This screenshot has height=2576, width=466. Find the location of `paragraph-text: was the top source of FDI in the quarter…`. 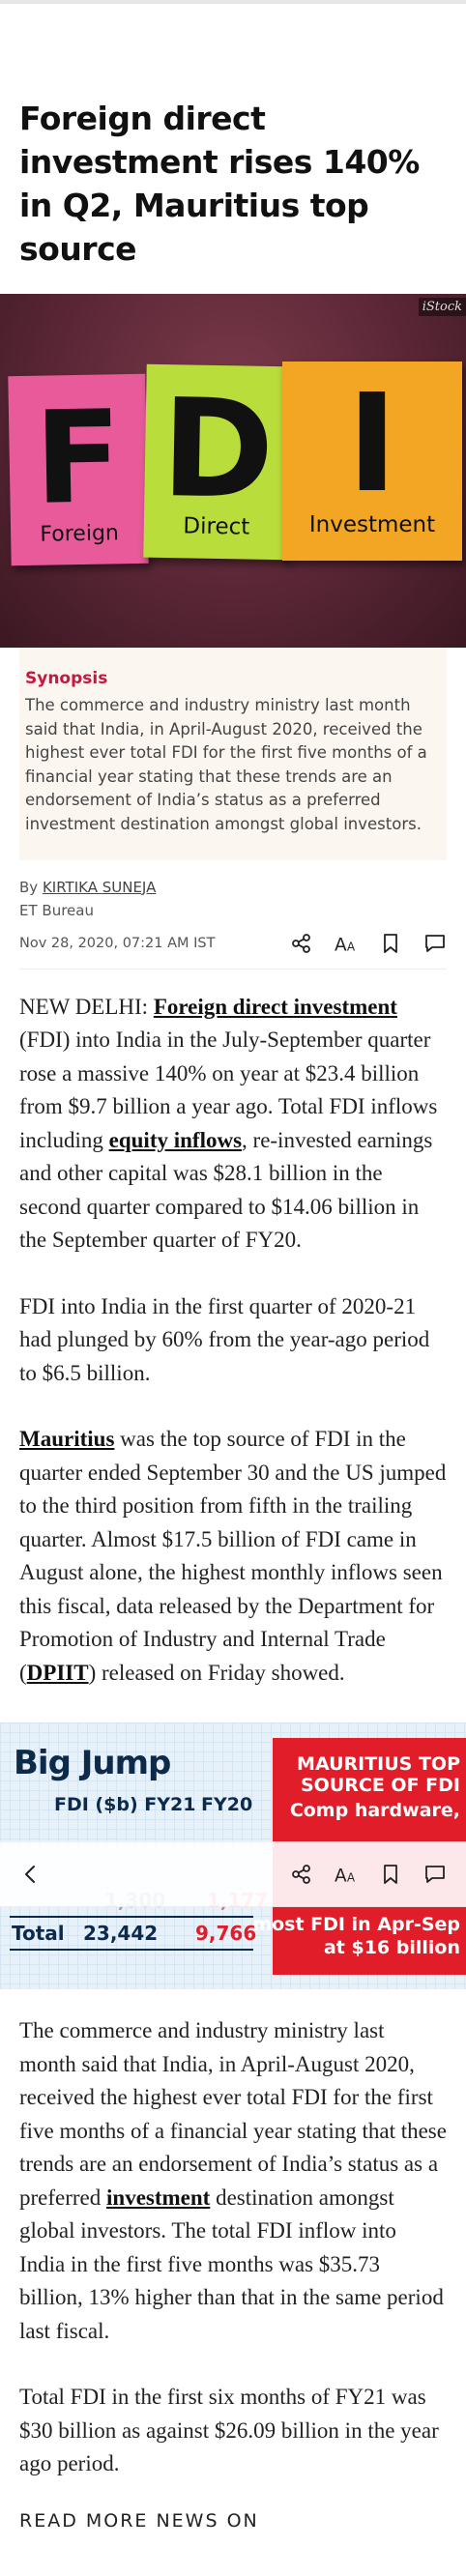

paragraph-text: was the top source of FDI in the quarter… is located at coordinates (233, 1556).